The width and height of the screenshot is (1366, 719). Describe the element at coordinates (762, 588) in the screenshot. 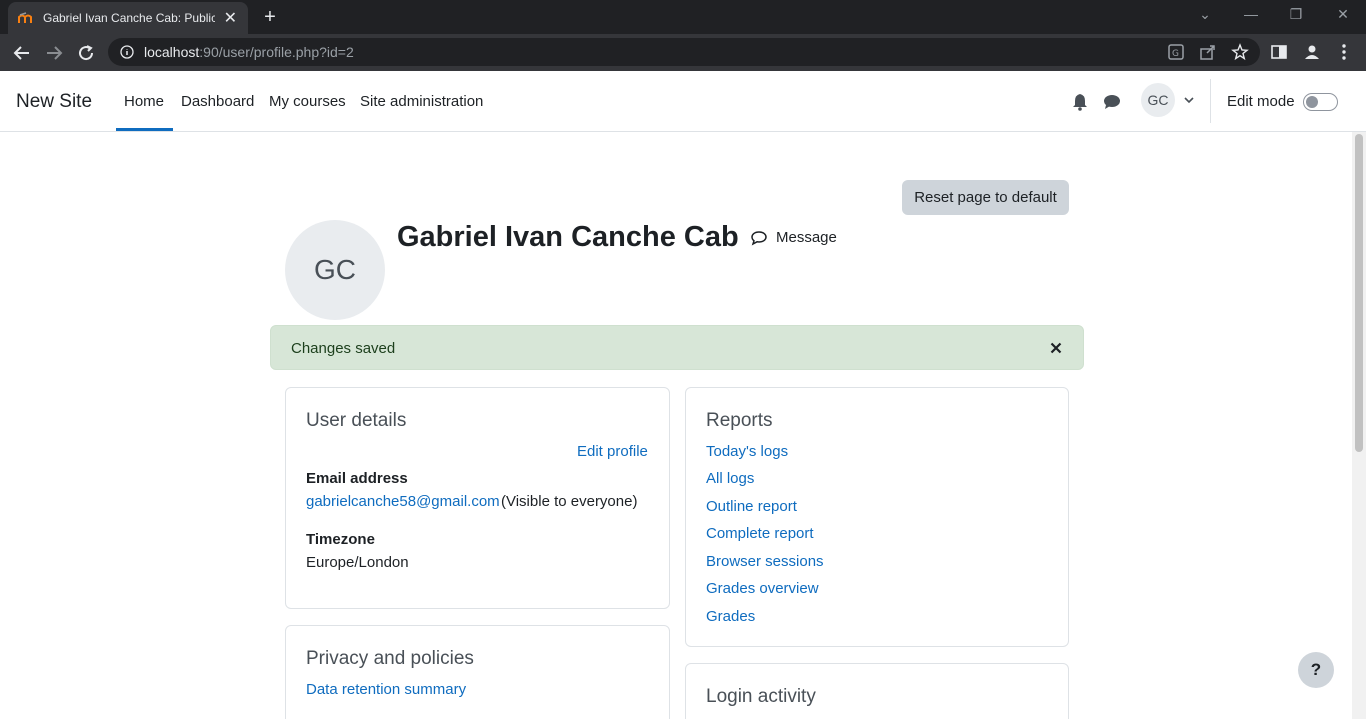

I see `report-link-grades-overview: Grades overview` at that location.